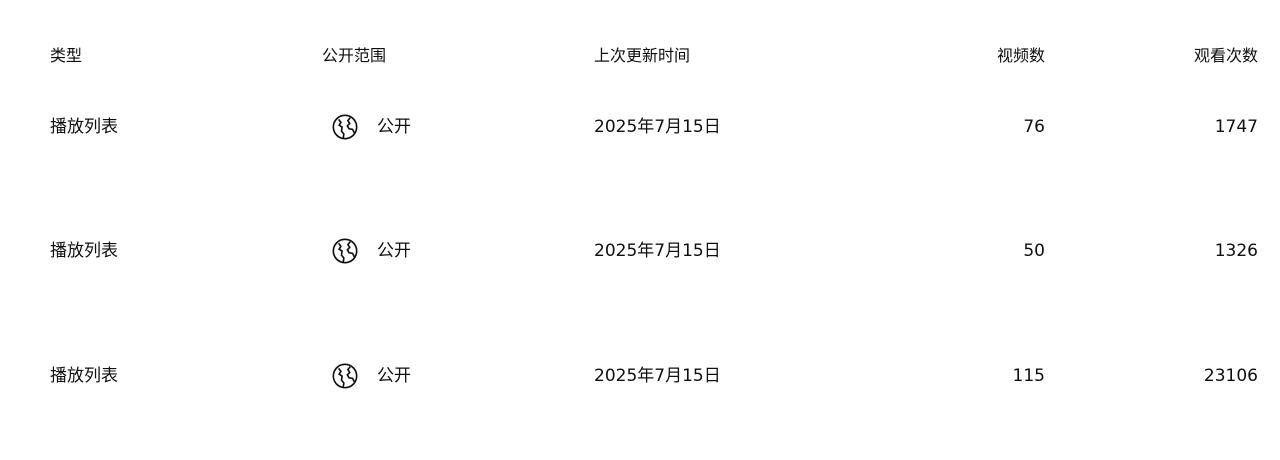 The height and width of the screenshot is (460, 1280). I want to click on row-video-count: 76, so click(1034, 127).